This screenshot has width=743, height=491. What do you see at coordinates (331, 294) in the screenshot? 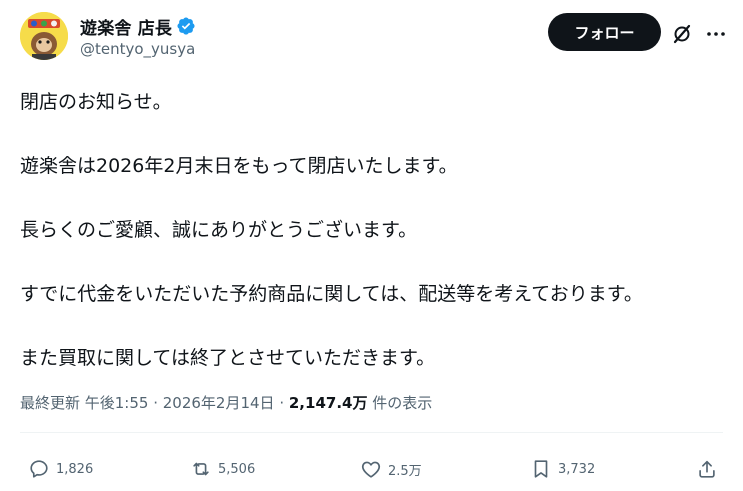
I see `tweet-paragraph: すでに代金をいただいた予約商品に関しては、配送等を考えております。` at bounding box center [331, 294].